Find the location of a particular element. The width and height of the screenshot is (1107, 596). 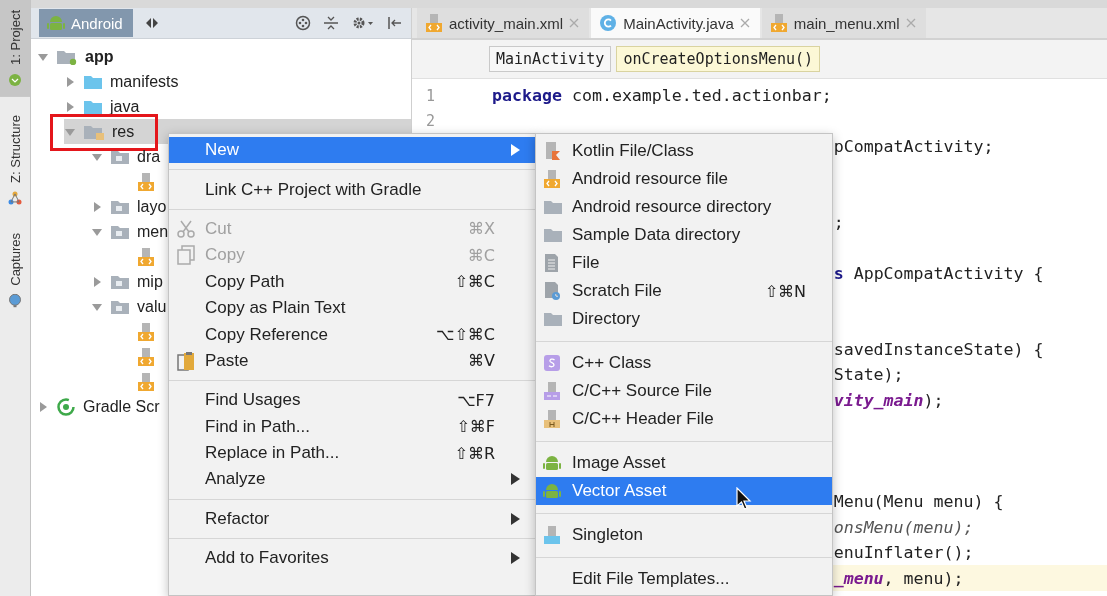

code-line: savedInstanceState) { is located at coordinates (938, 350).